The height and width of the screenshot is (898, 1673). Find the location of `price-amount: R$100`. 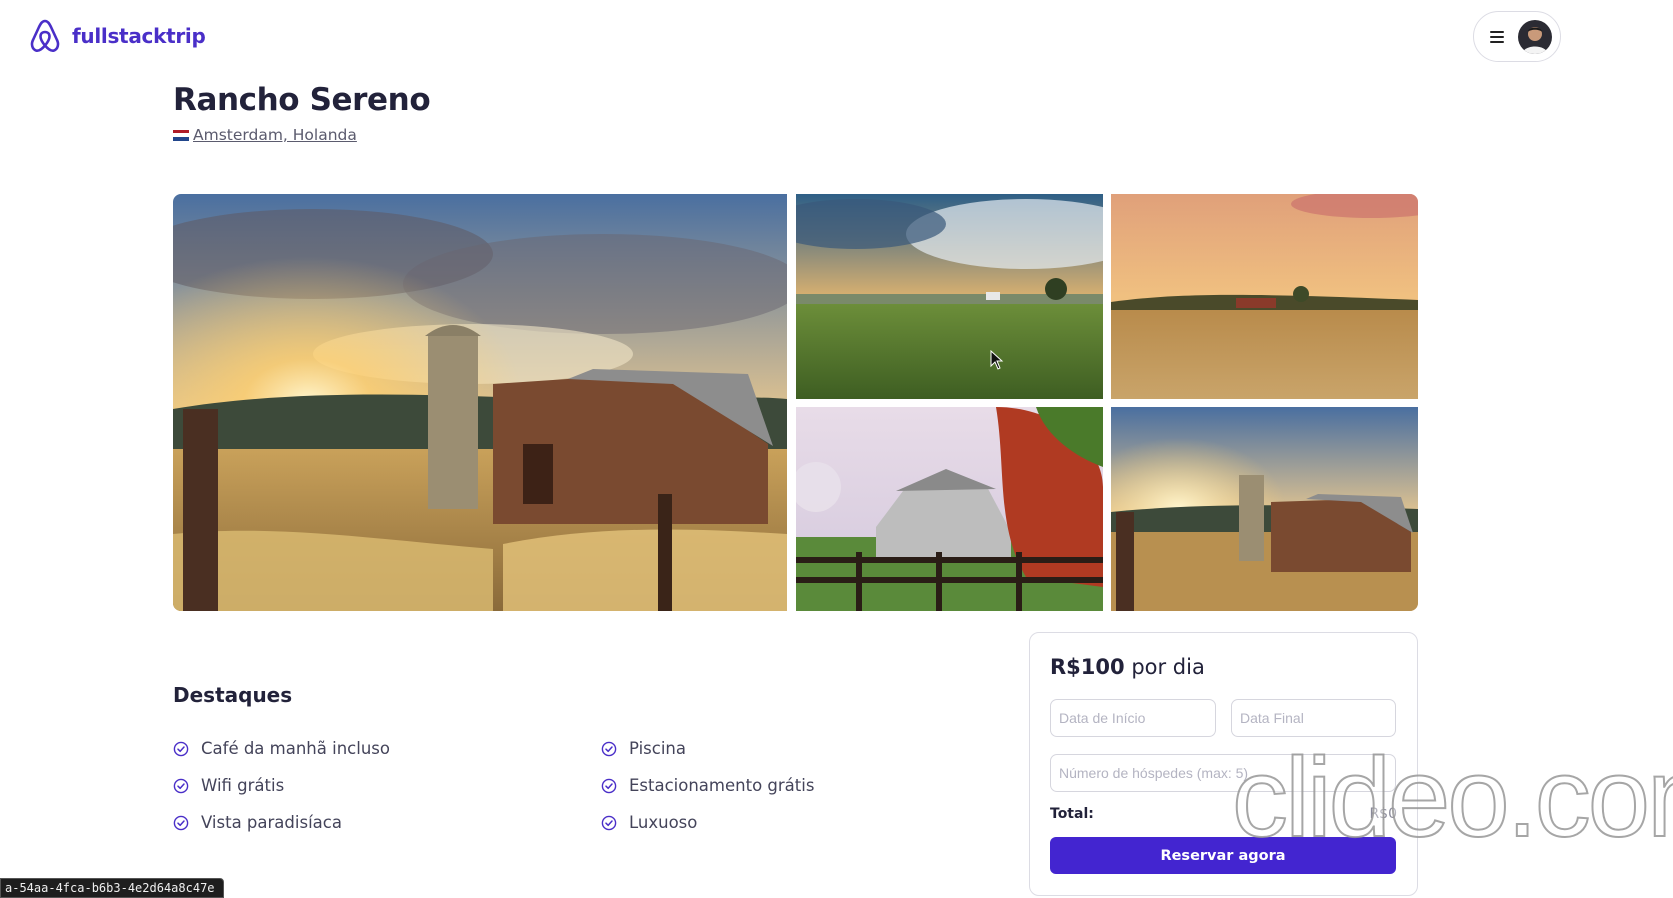

price-amount: R$100 is located at coordinates (1087, 667).